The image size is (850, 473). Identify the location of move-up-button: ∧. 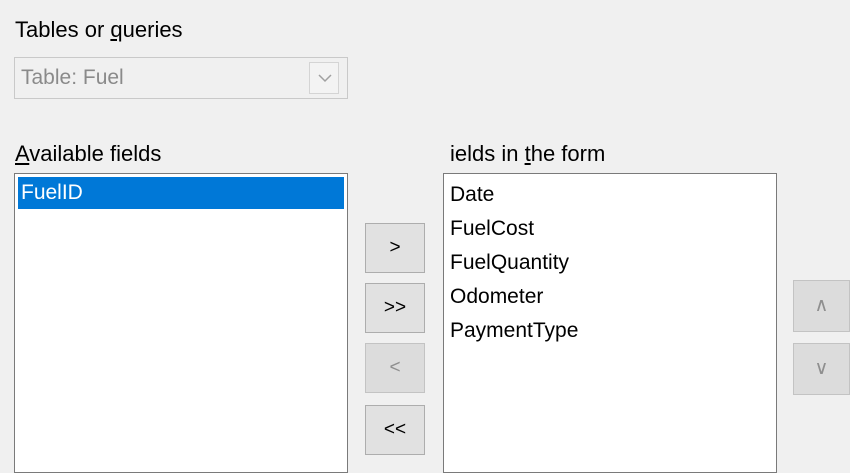
(821, 306).